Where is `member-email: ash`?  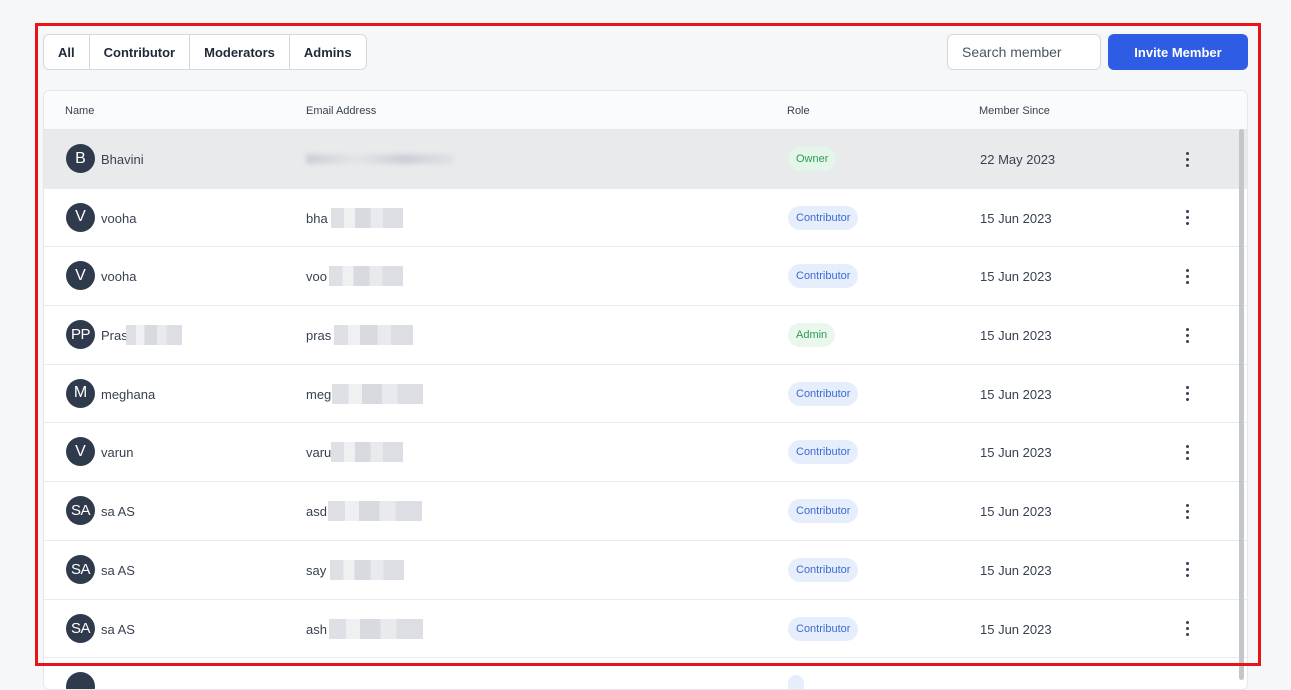
member-email: ash is located at coordinates (316, 629).